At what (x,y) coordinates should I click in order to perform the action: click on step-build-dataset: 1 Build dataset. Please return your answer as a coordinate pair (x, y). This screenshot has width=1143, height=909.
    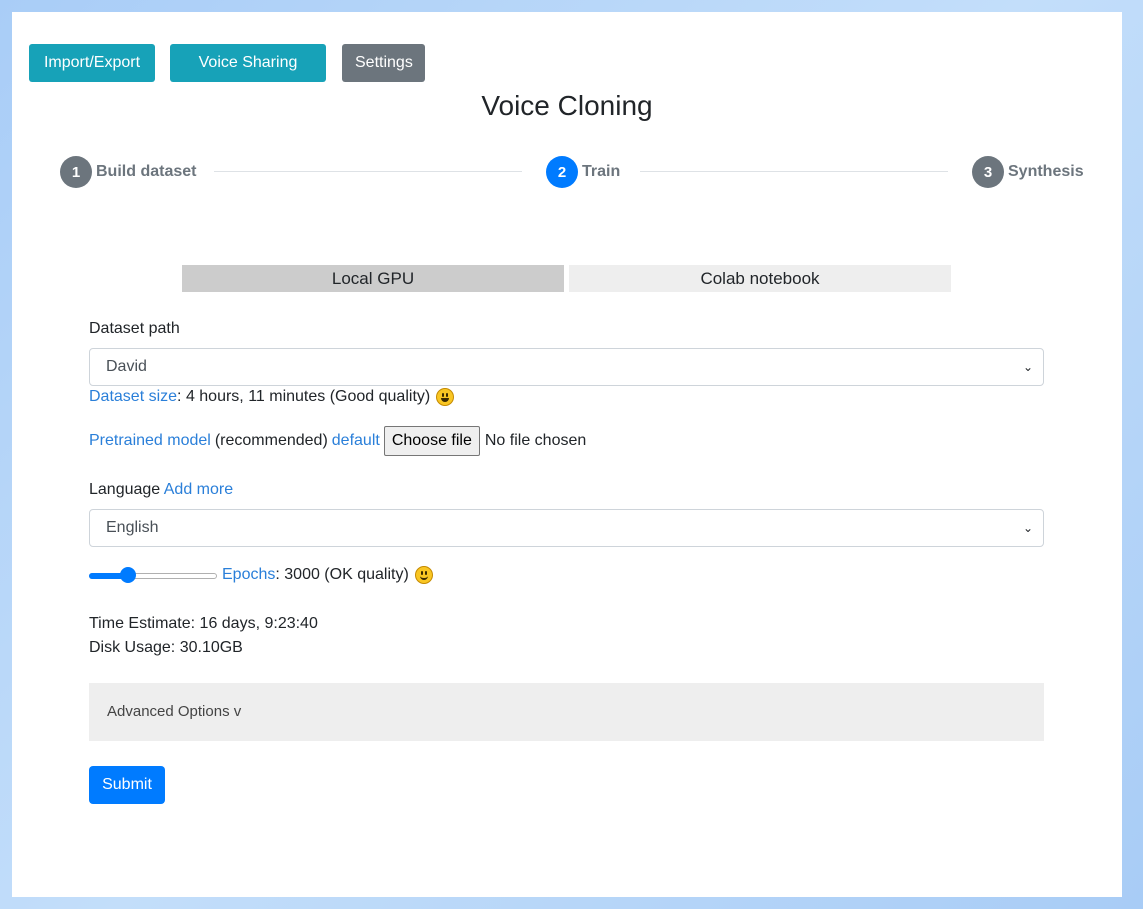
    Looking at the image, I should click on (128, 172).